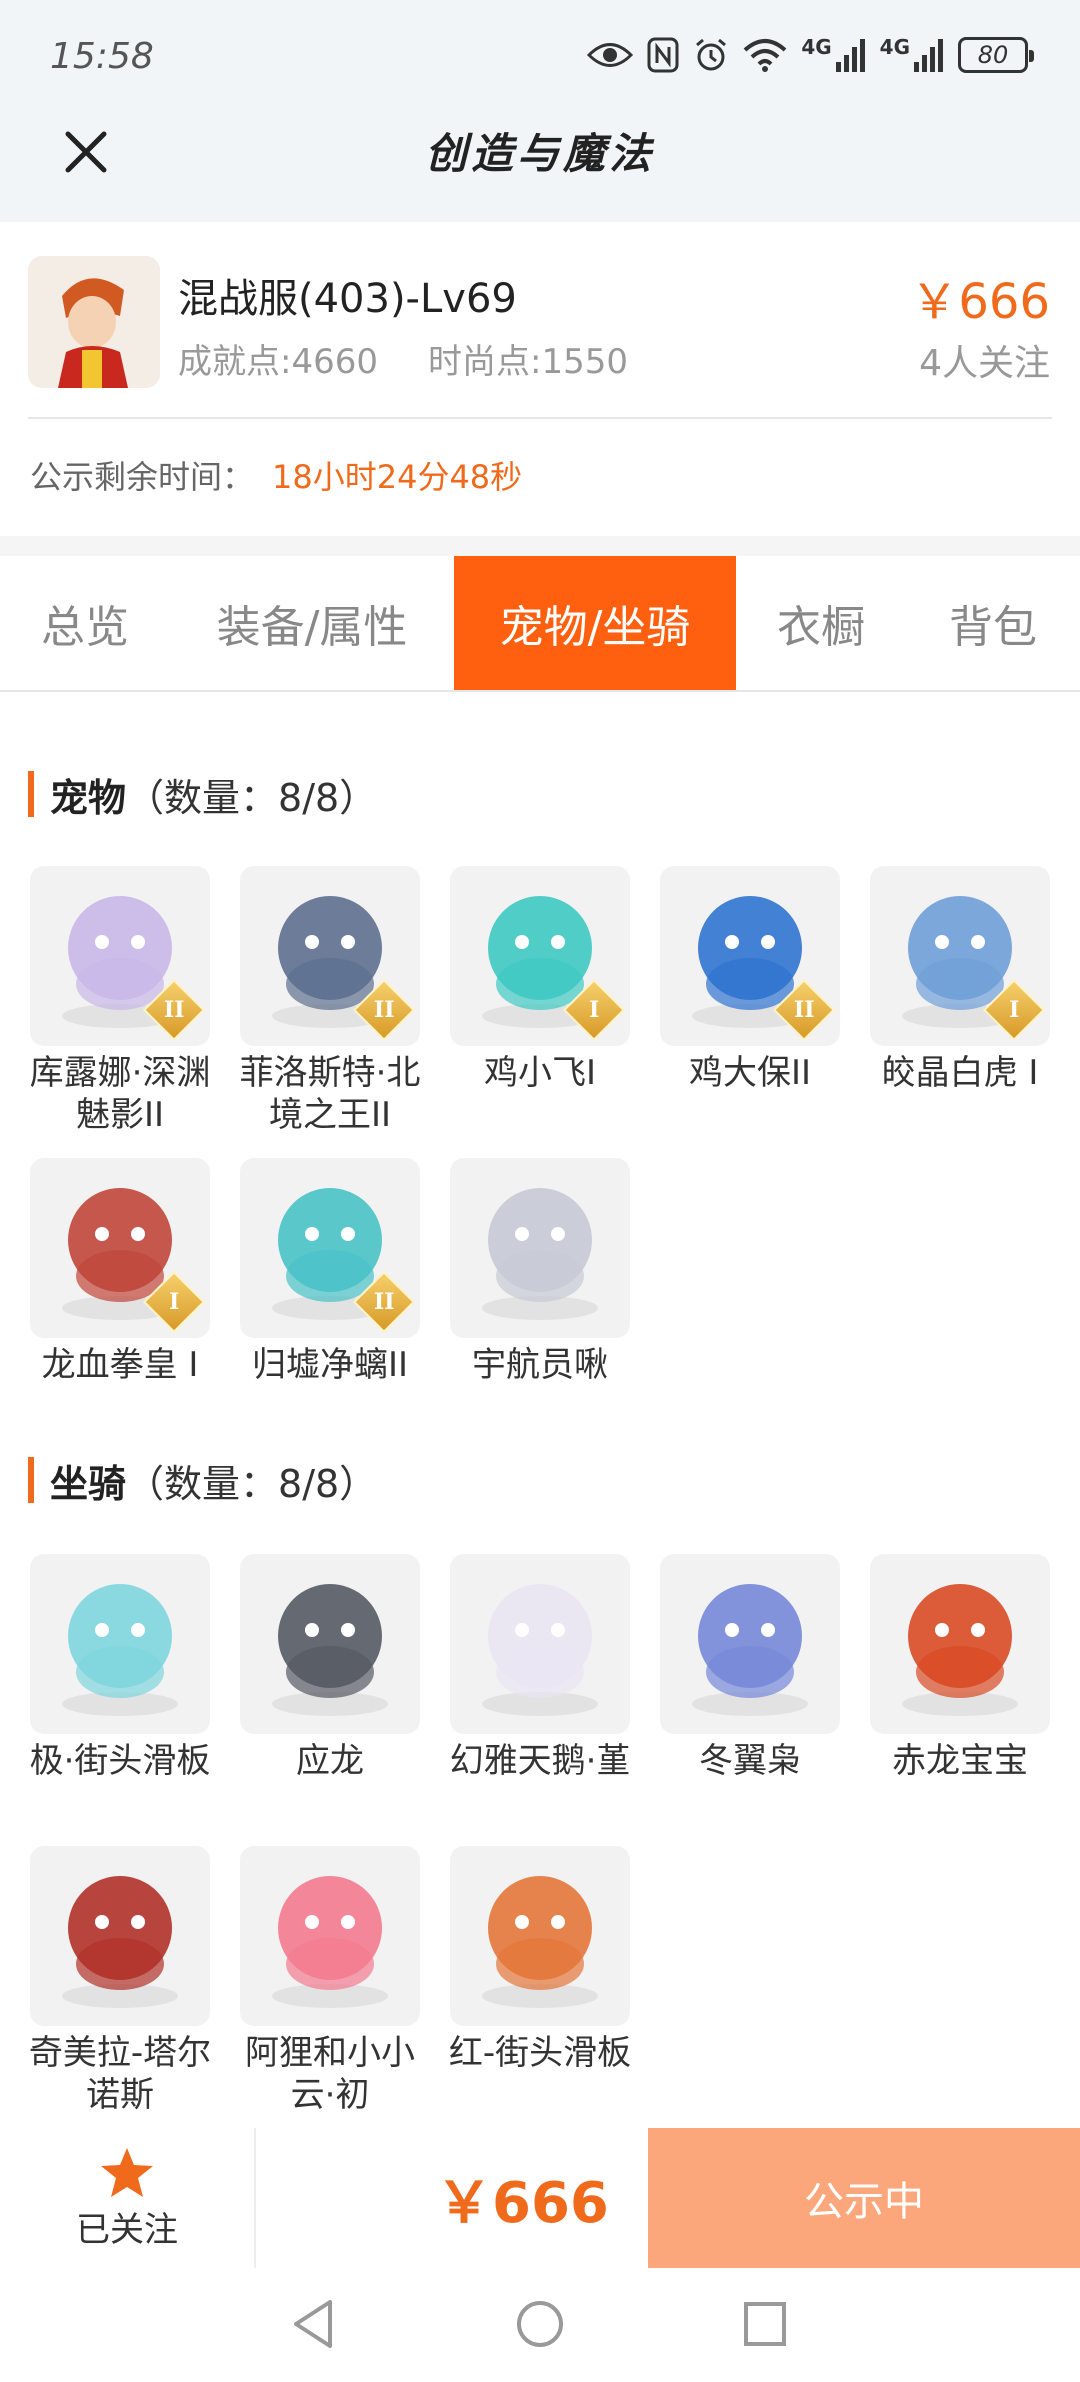 This screenshot has width=1080, height=2382. I want to click on achievement-points: 成就点:4660, so click(278, 362).